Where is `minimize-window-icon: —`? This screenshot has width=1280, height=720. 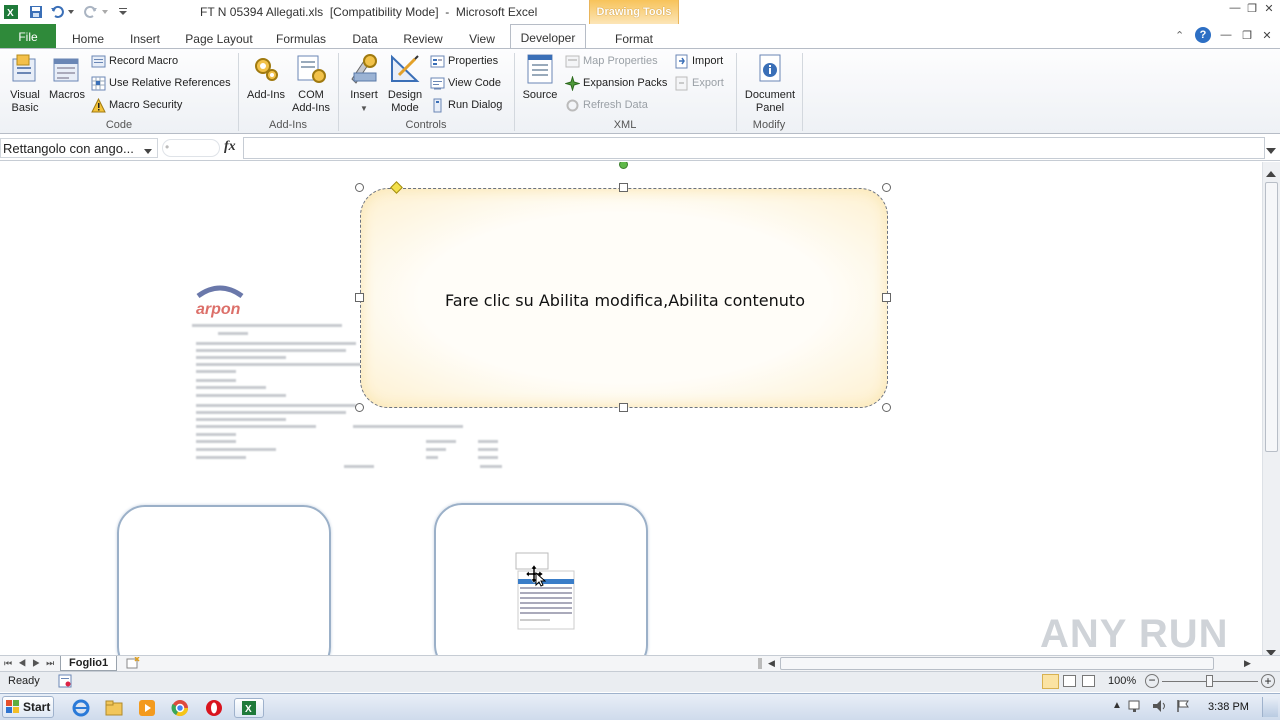
minimize-window-icon: — is located at coordinates (1235, 9).